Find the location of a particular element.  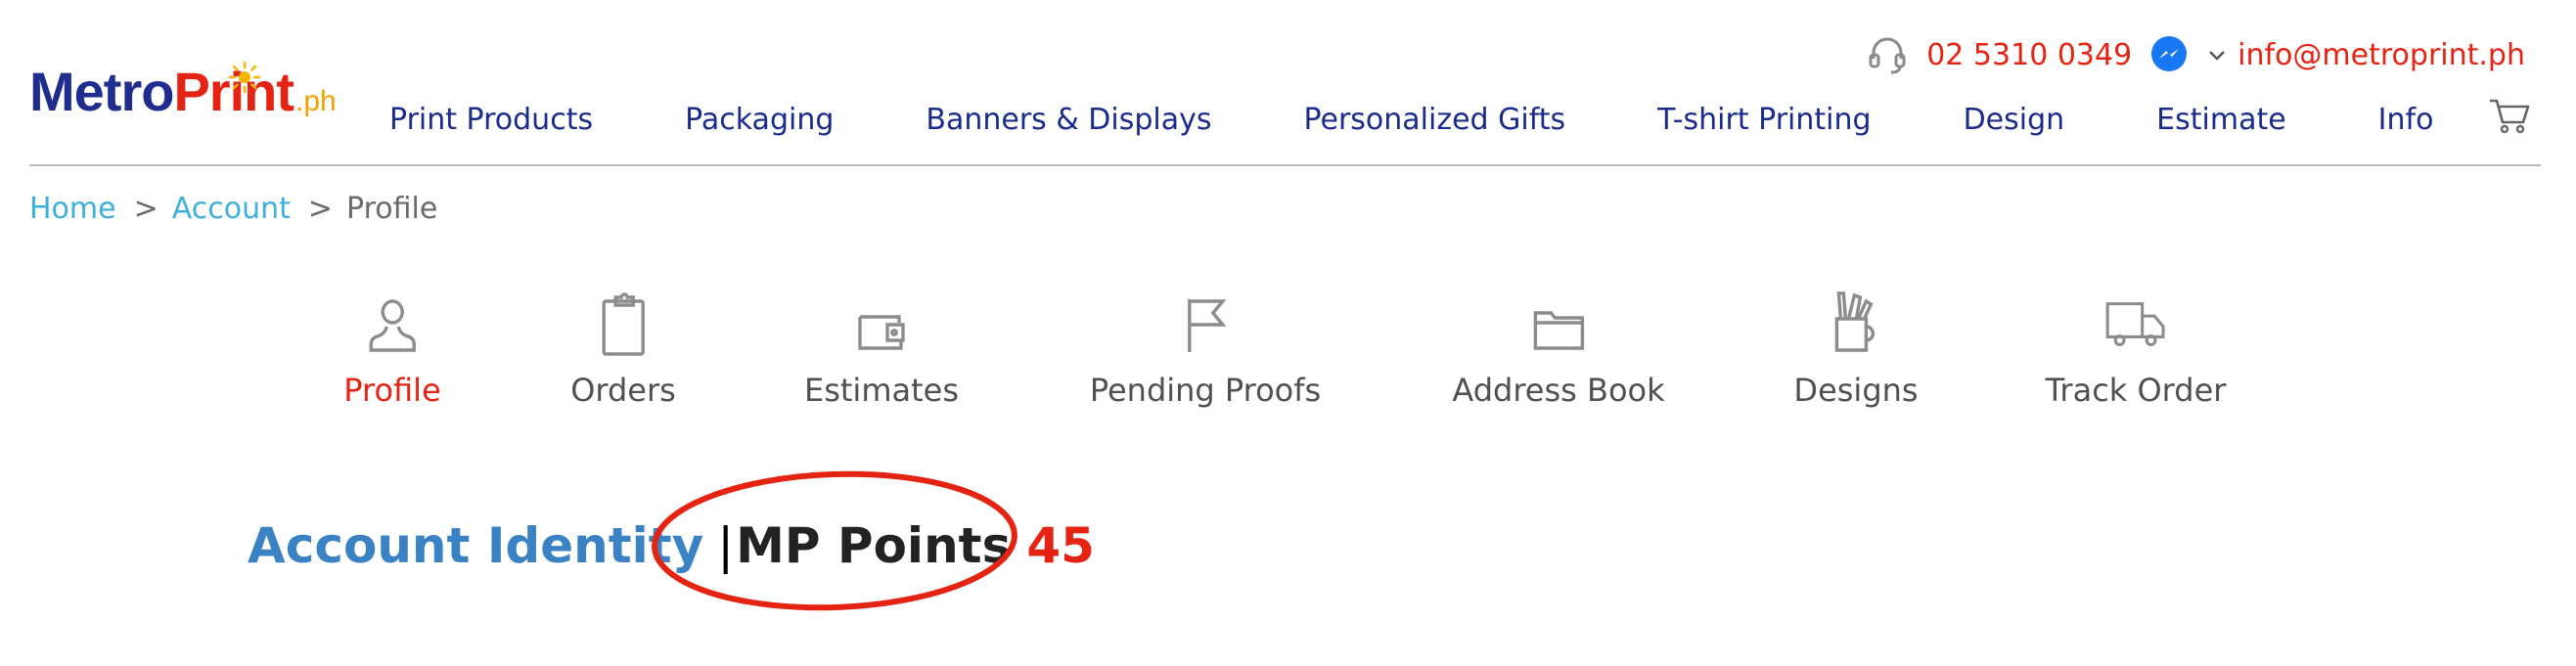

nav-estimate: Estimate is located at coordinates (2221, 120).